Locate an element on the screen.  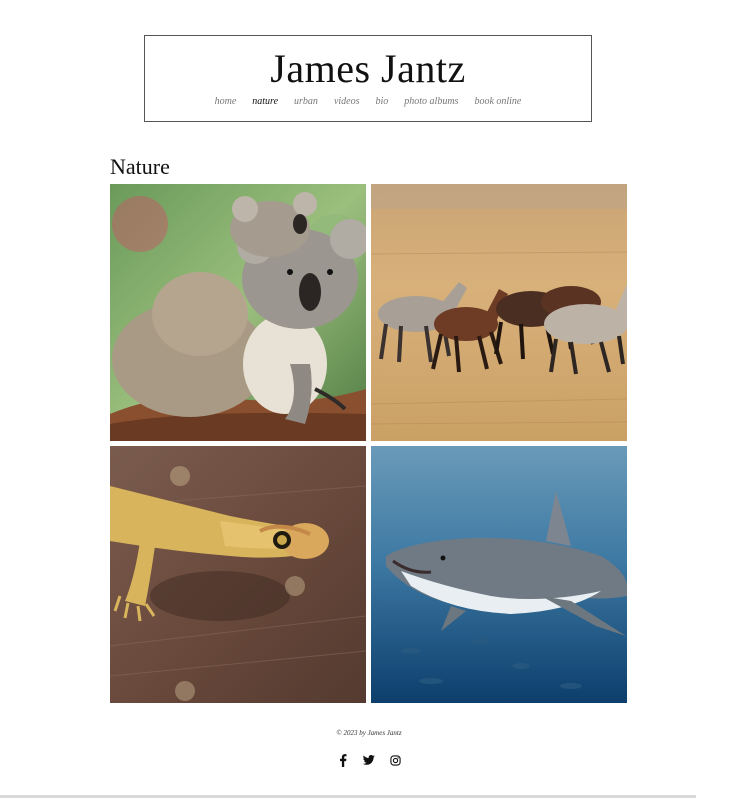
gallery-image-shark is located at coordinates (499, 574).